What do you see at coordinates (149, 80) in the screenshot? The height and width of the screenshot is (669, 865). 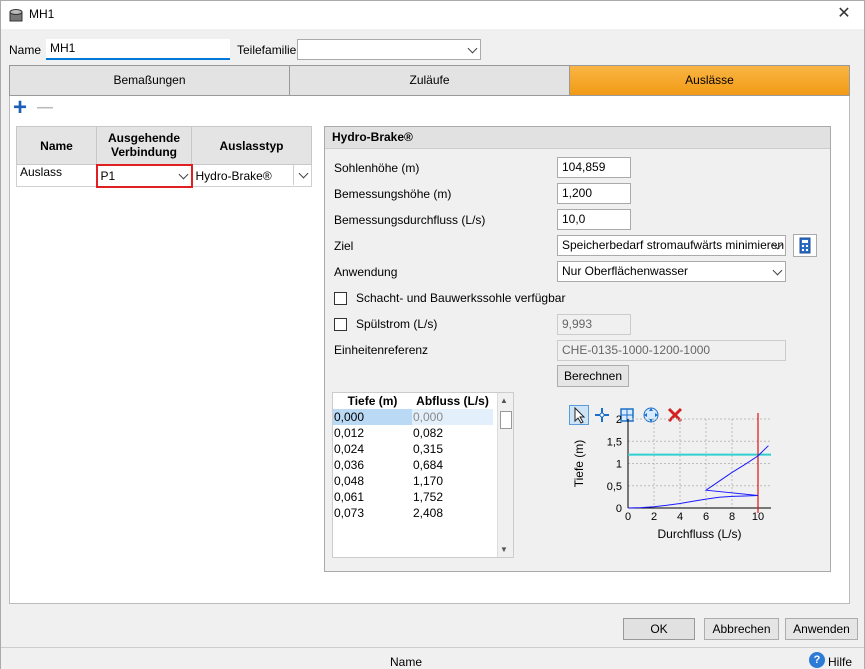 I see `tab-dimensions: Bemaßungen` at bounding box center [149, 80].